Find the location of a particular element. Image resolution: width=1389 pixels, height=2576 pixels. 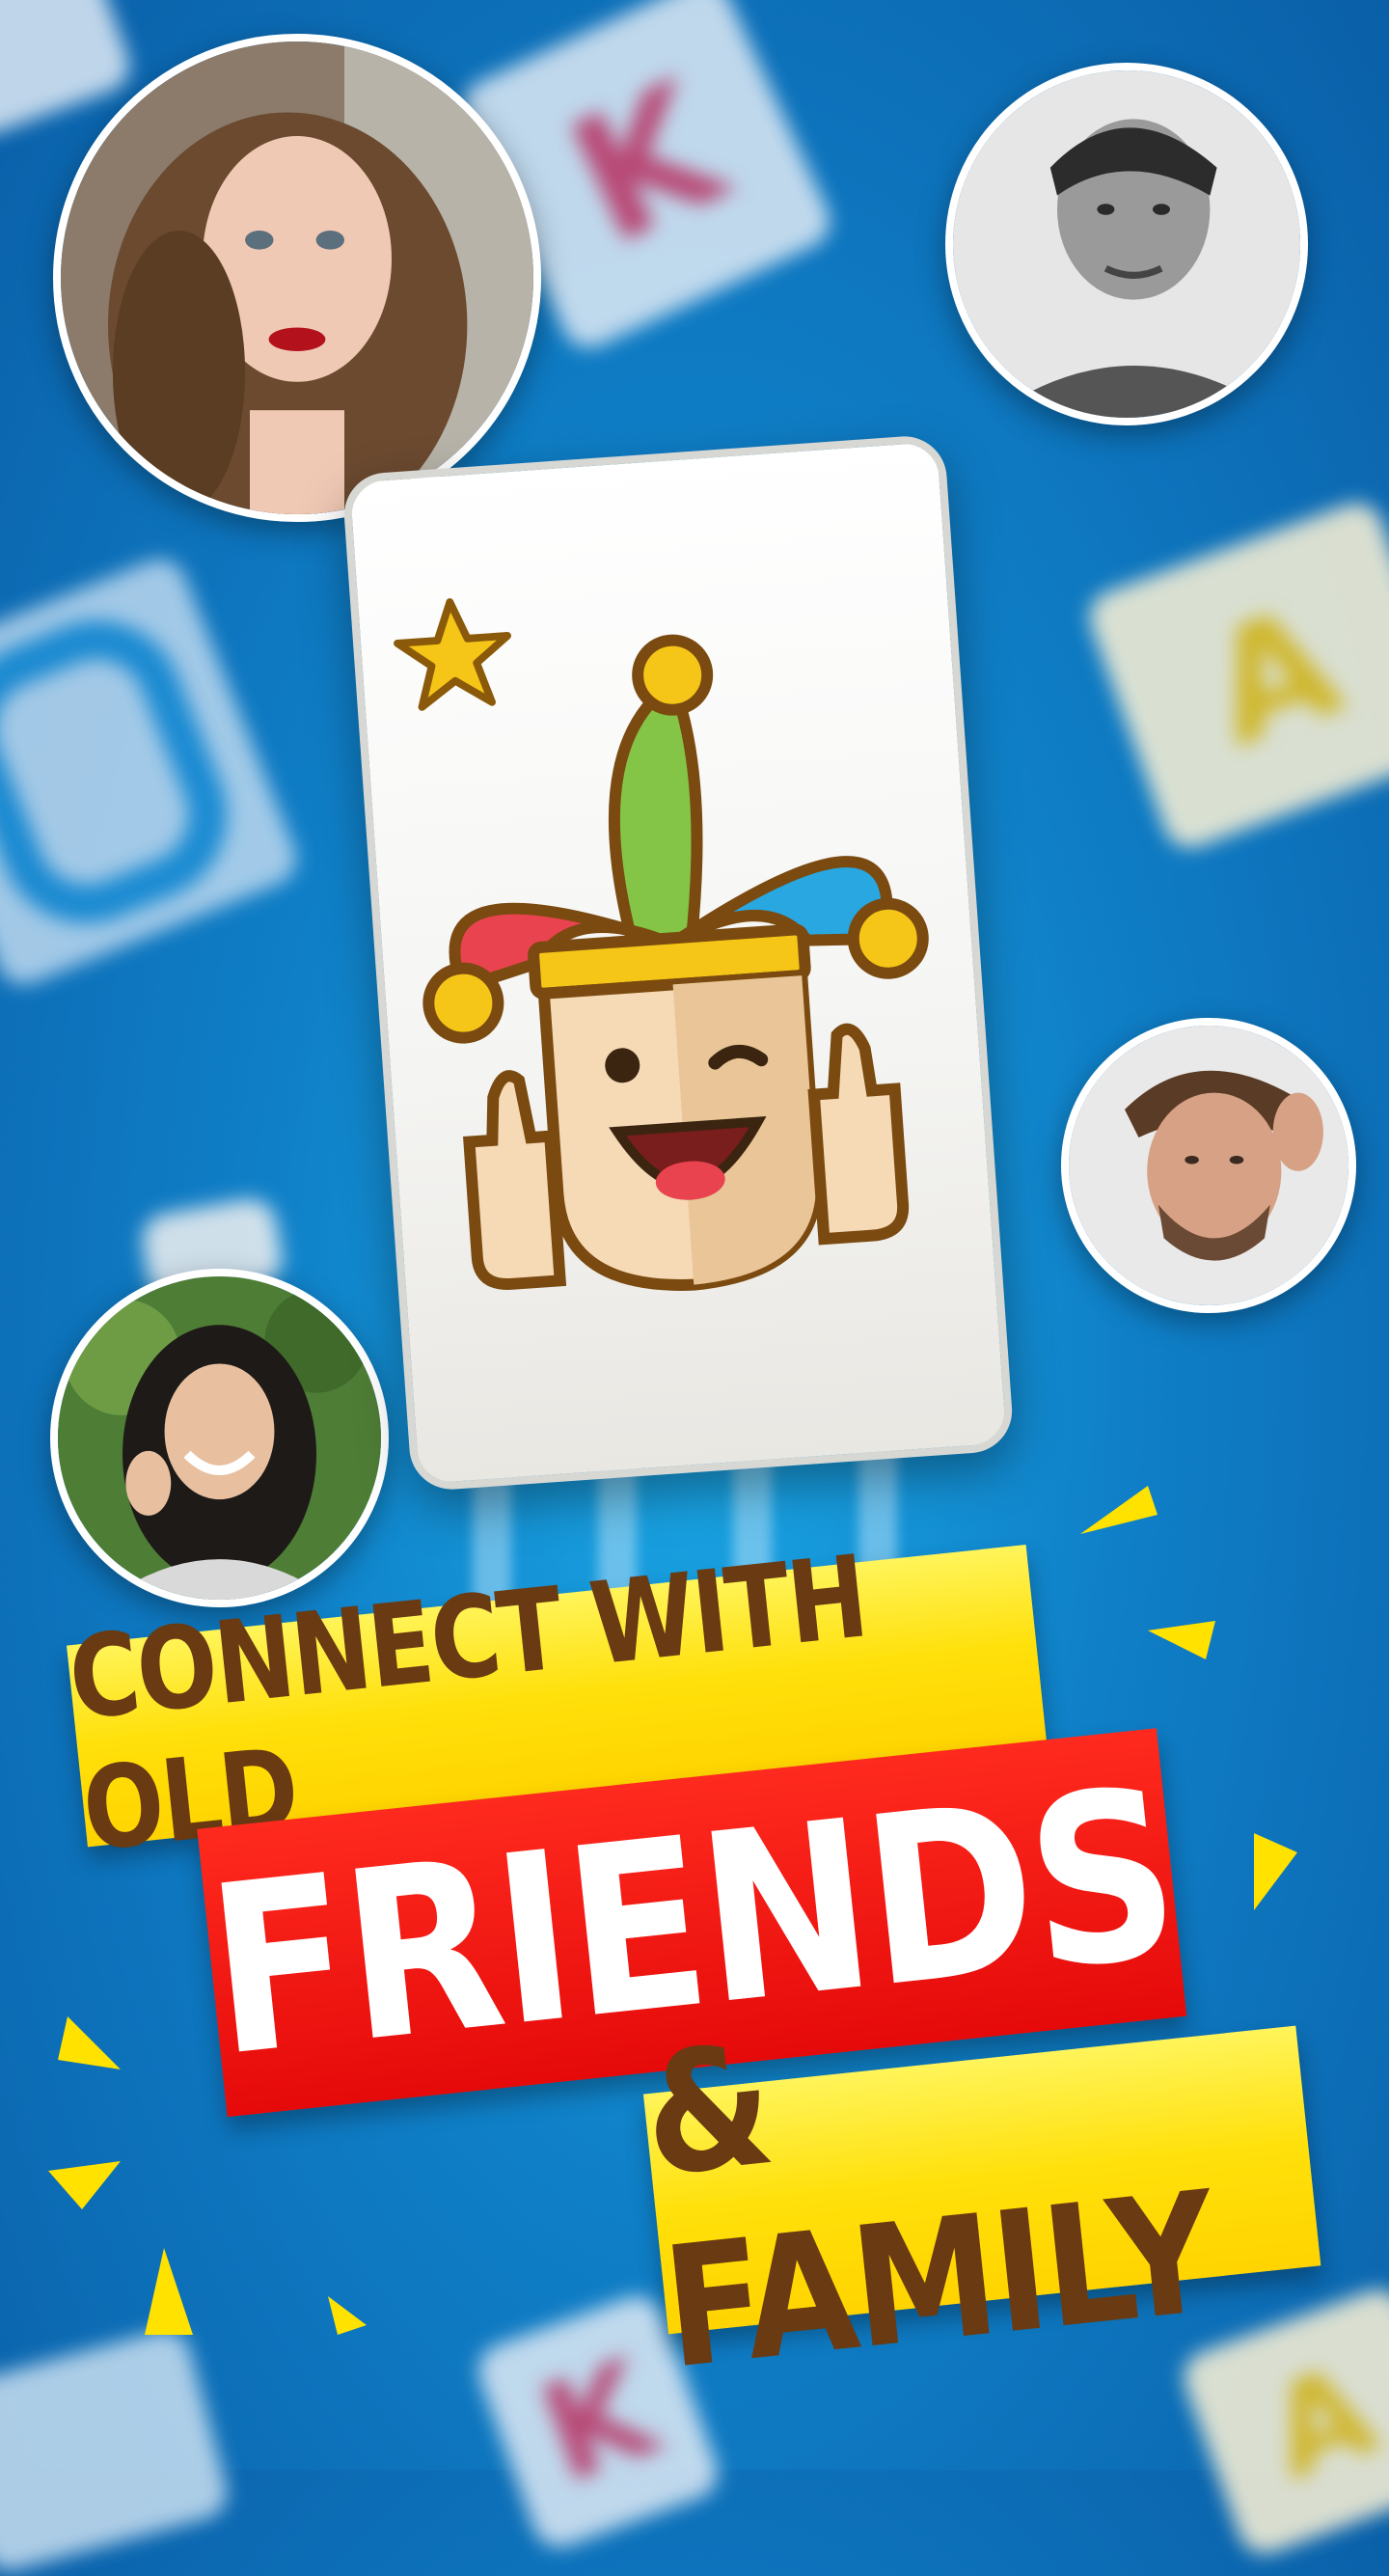

headline-line3: & FAMILY is located at coordinates (930, 2208).